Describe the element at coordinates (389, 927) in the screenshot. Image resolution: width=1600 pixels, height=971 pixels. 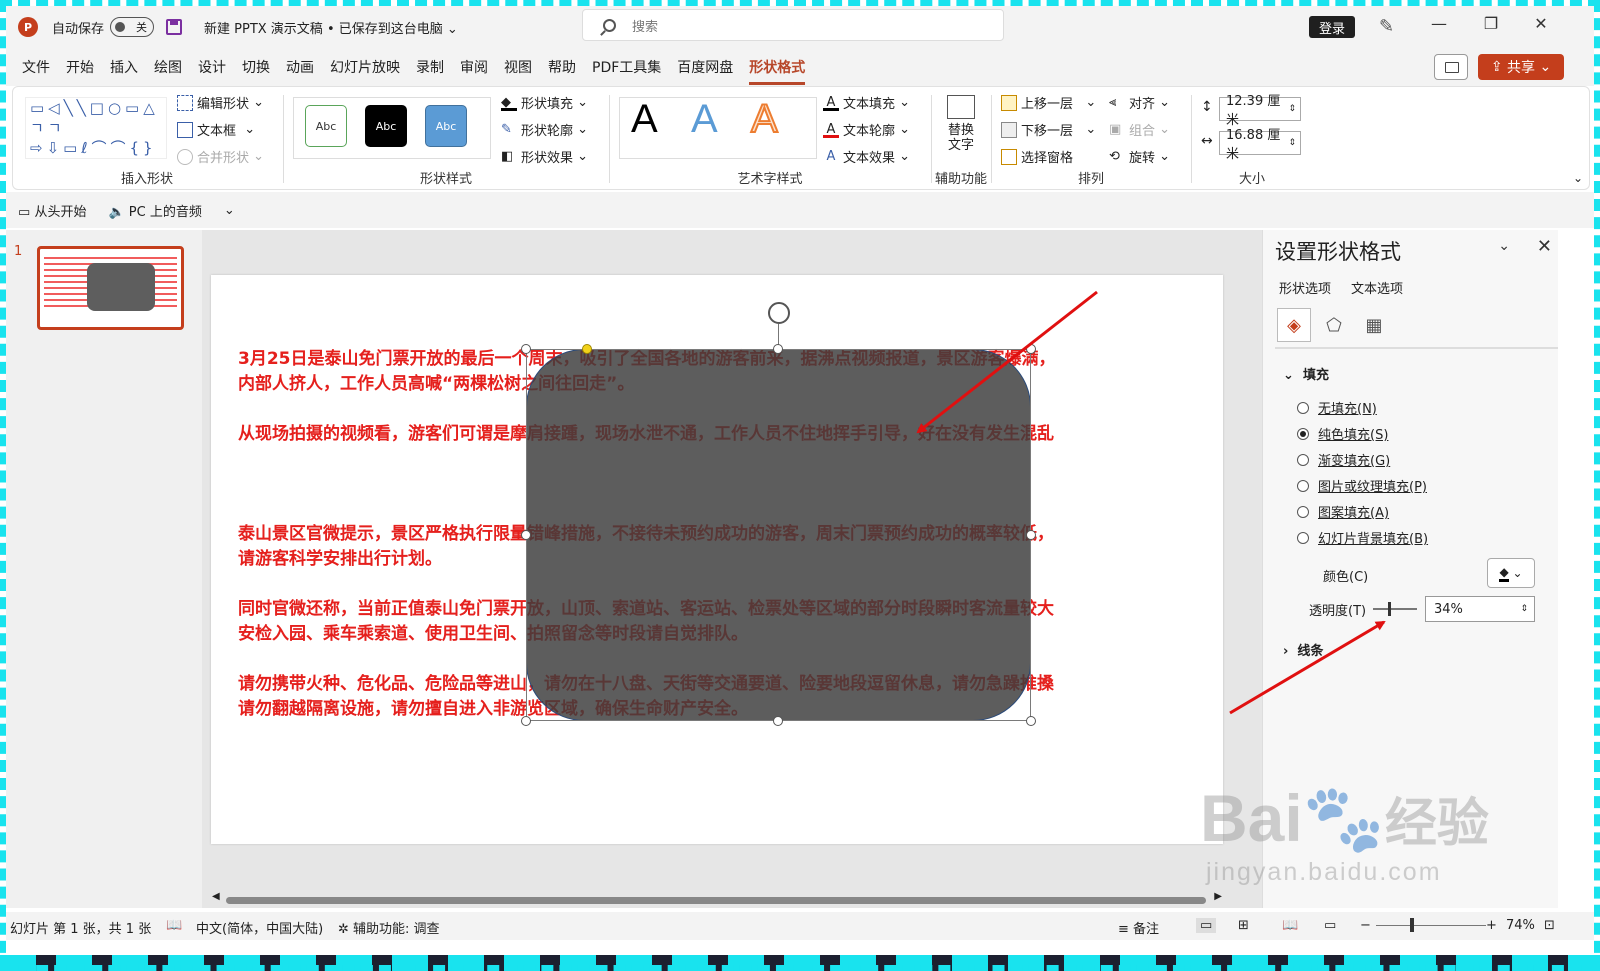
I see `accessibility-status: ✲ 辅助功能: 调查` at that location.